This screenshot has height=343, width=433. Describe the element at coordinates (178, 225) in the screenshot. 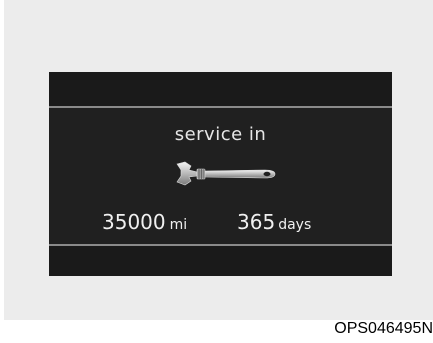

I see `mileage-unit: mi` at that location.